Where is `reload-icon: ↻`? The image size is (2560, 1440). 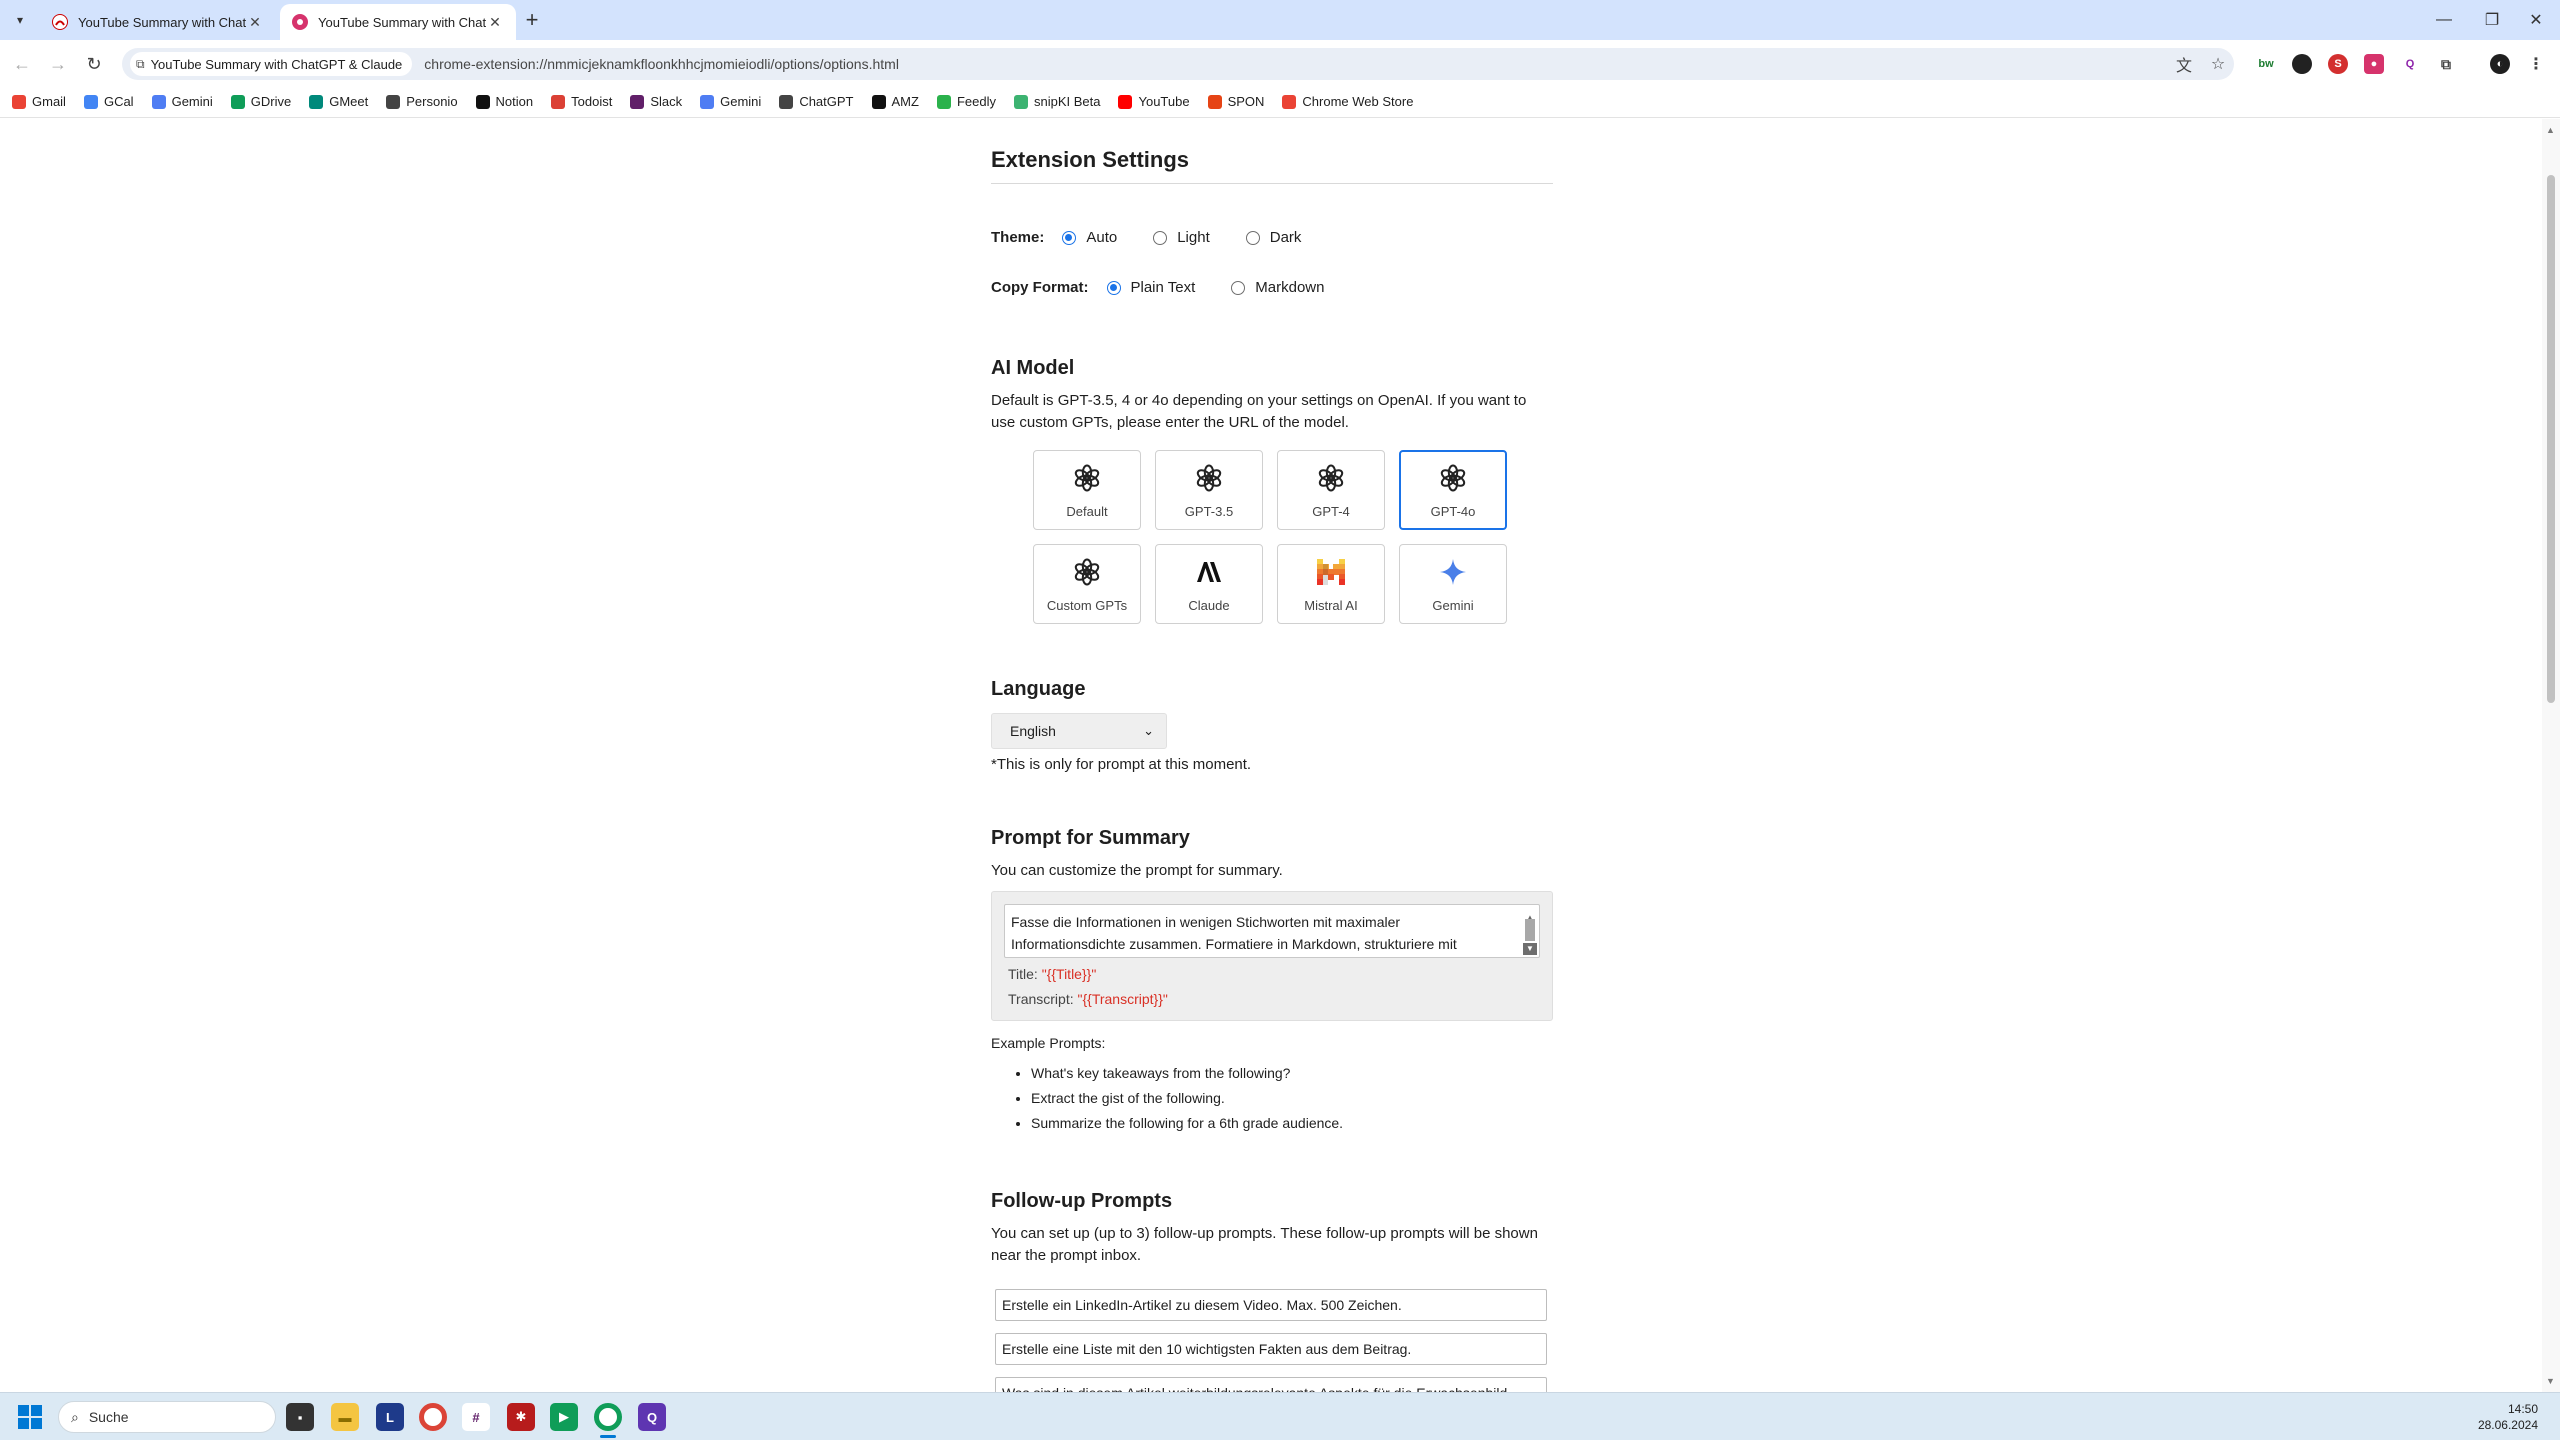 reload-icon: ↻ is located at coordinates (94, 64).